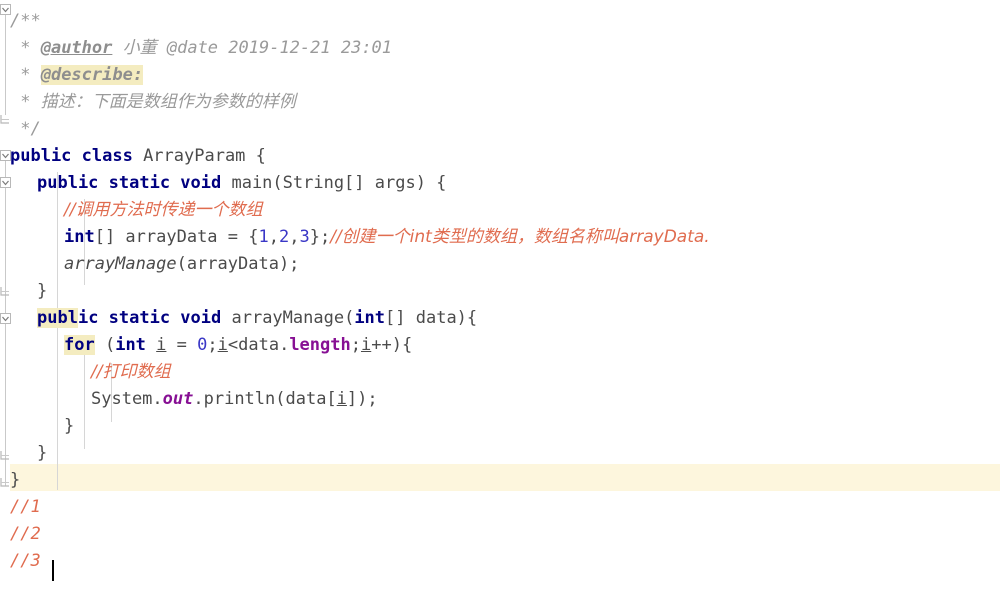 The height and width of the screenshot is (604, 1000). I want to click on code-token: .println(data[, so click(265, 399).